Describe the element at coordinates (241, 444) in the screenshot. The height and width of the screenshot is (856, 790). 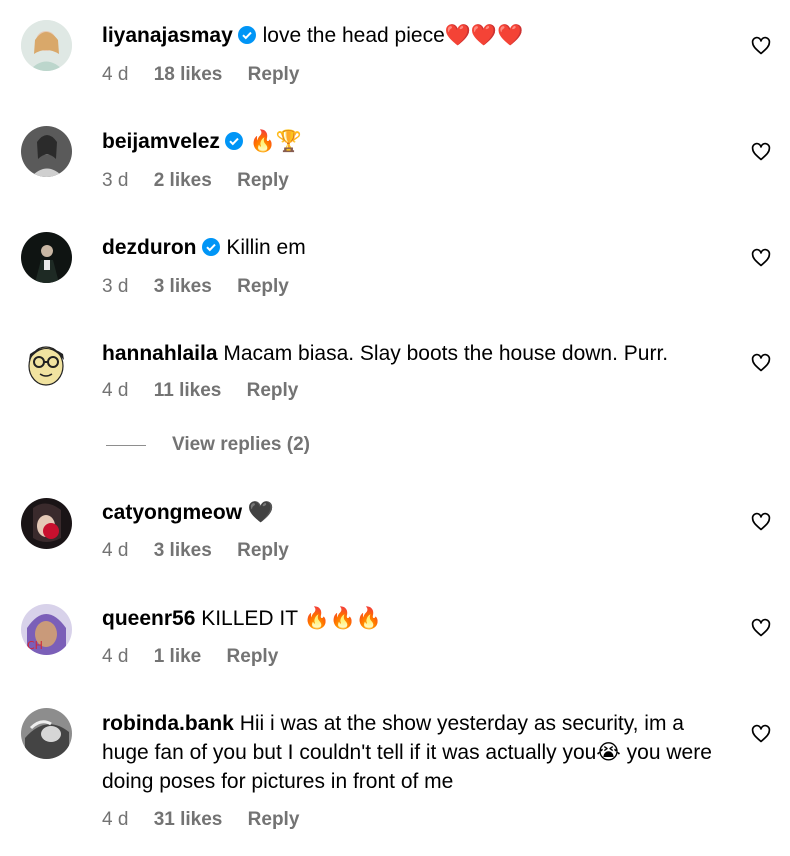
I see `view-replies-label: View replies (2)` at that location.